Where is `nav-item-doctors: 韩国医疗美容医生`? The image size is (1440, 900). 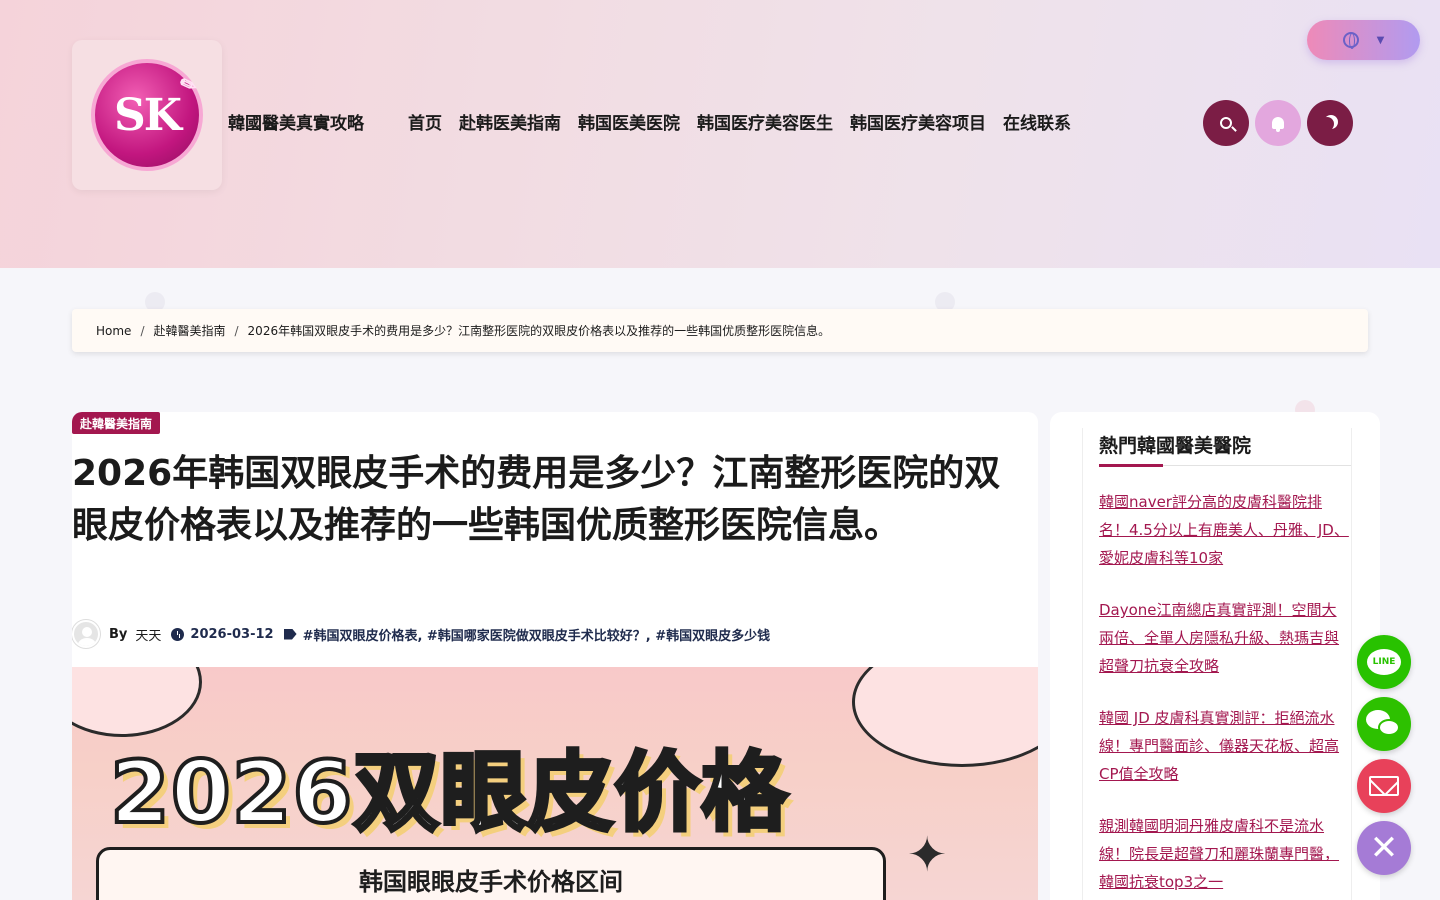 nav-item-doctors: 韩国医疗美容医生 is located at coordinates (765, 121).